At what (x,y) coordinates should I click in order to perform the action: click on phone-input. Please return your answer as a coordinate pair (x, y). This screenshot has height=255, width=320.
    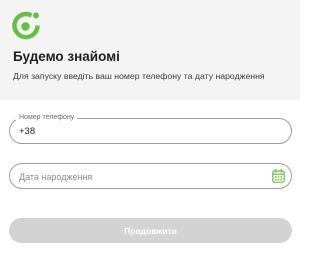
    Looking at the image, I should click on (134, 131).